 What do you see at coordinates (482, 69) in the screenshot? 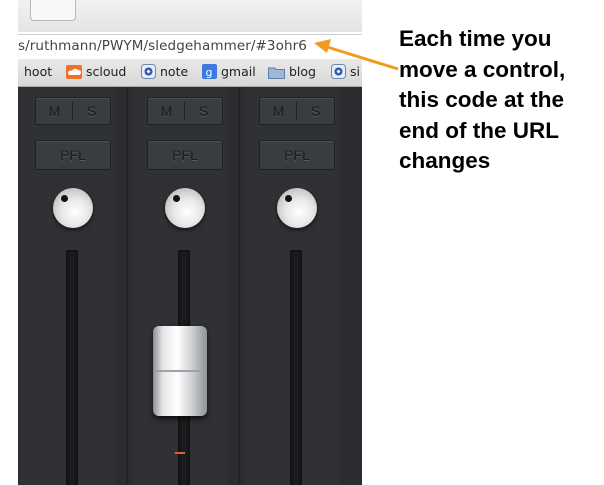
I see `annotation-line: move a control,` at bounding box center [482, 69].